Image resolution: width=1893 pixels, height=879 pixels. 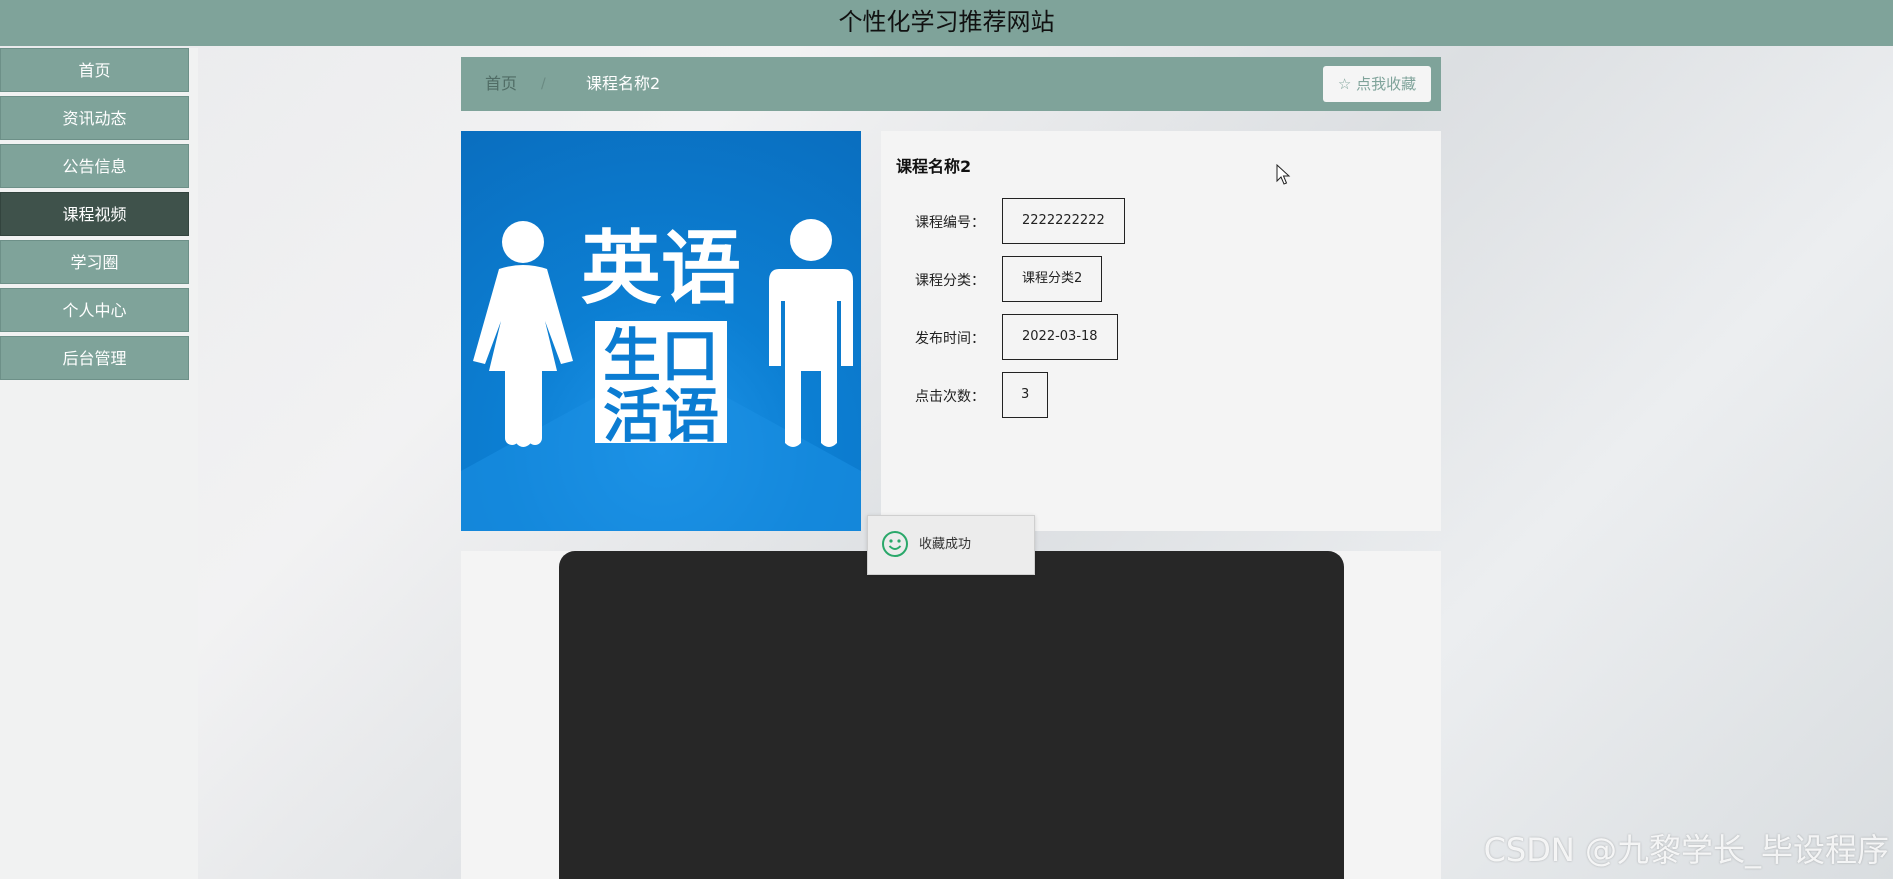 I want to click on click-count-value: 3, so click(x=1025, y=395).